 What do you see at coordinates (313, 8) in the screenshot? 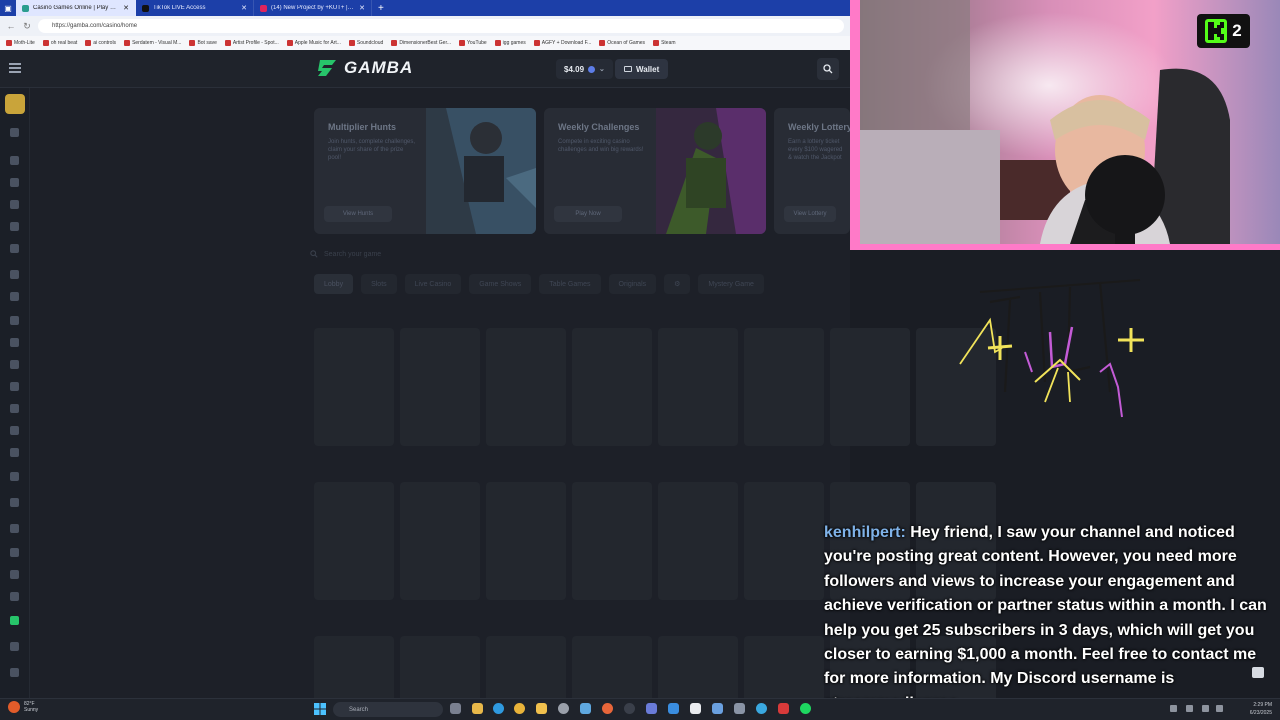
I see `tab-project: (14) New Project by +KUT+ | Ban ✕` at bounding box center [313, 8].